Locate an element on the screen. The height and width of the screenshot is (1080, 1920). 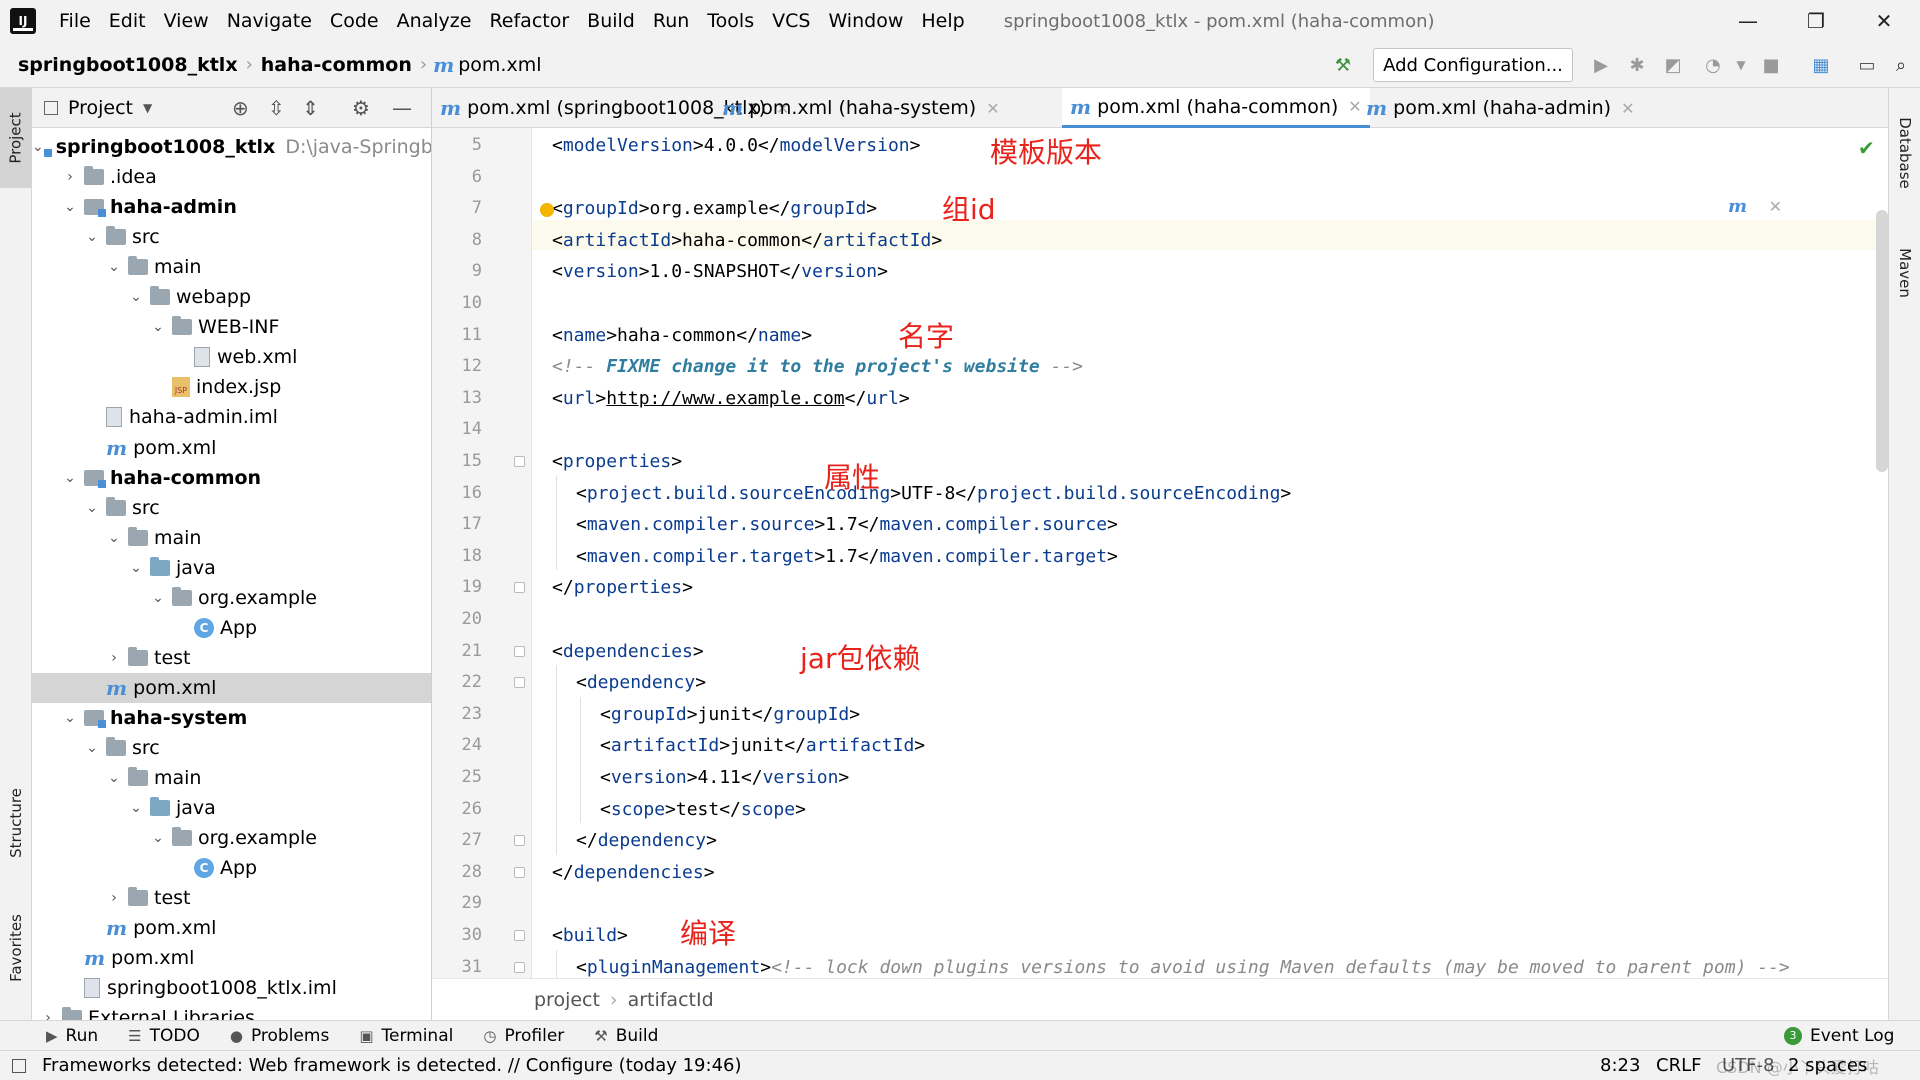
caret-position: 8:23 is located at coordinates (1620, 1065).